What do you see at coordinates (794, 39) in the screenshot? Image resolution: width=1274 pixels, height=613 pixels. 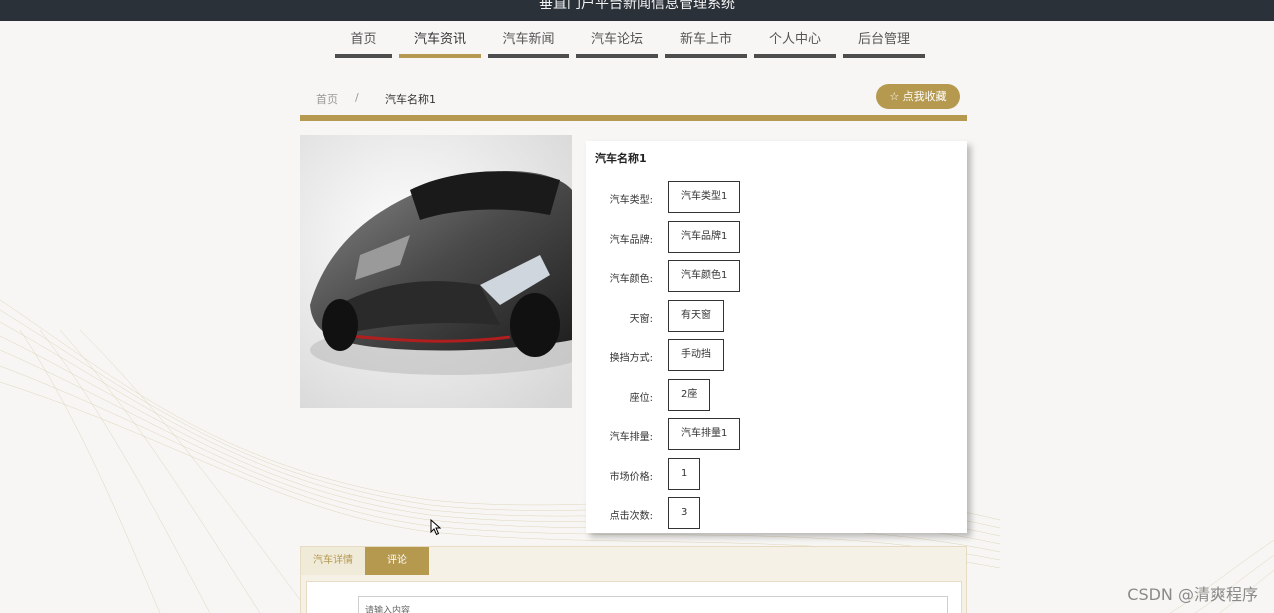 I see `nav-item-label: 个人中心` at bounding box center [794, 39].